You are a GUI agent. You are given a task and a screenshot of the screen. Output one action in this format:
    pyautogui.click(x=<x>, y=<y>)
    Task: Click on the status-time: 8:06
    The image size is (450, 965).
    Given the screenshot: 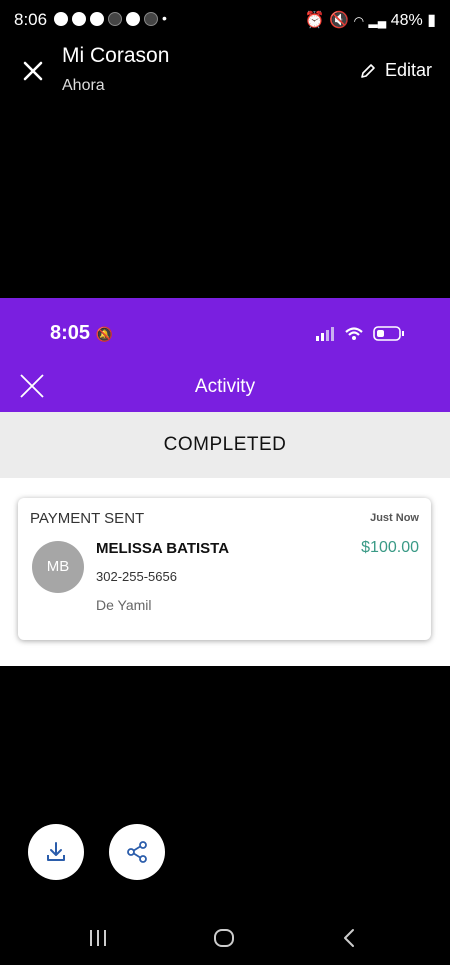 What is the action you would take?
    pyautogui.click(x=31, y=19)
    